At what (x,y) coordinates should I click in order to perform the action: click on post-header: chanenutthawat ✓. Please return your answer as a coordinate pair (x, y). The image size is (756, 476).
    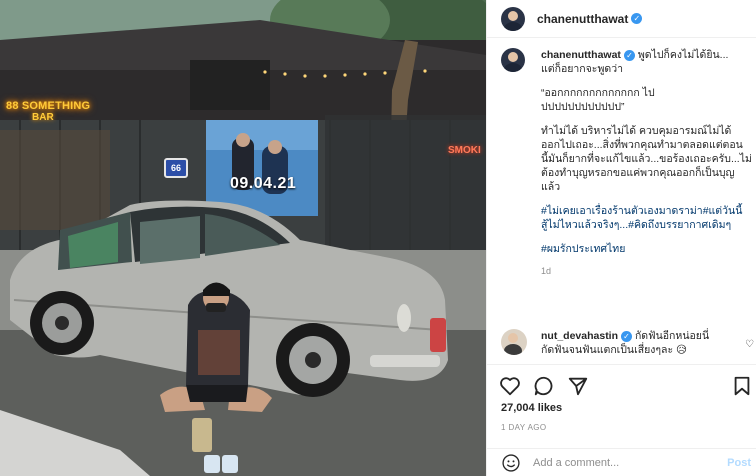
    Looking at the image, I should click on (621, 19).